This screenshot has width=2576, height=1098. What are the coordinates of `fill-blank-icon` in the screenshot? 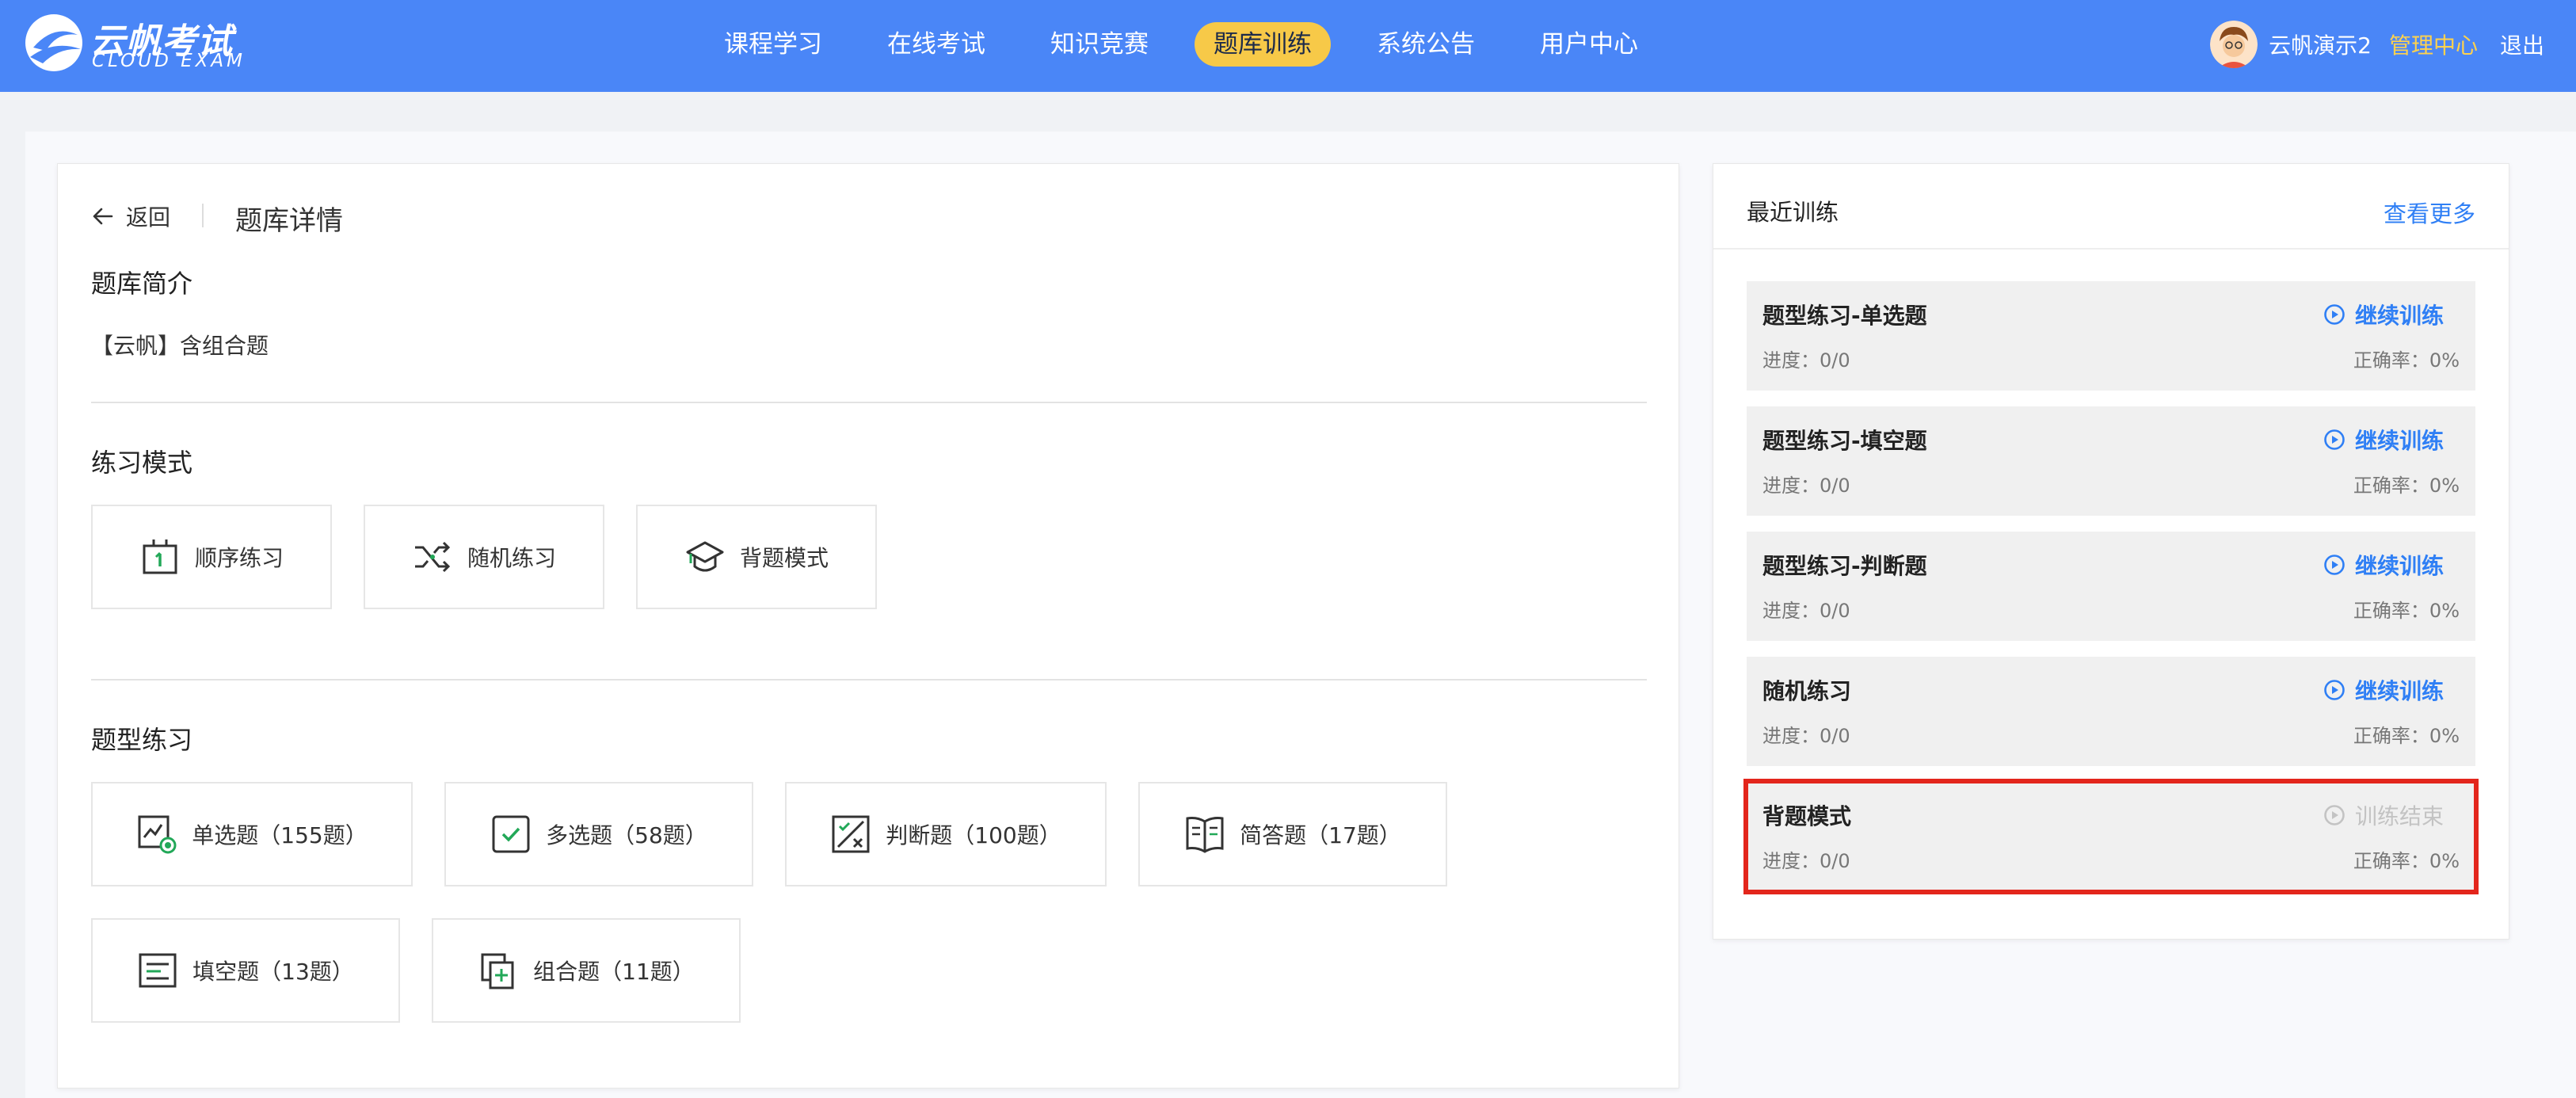 It's located at (158, 970).